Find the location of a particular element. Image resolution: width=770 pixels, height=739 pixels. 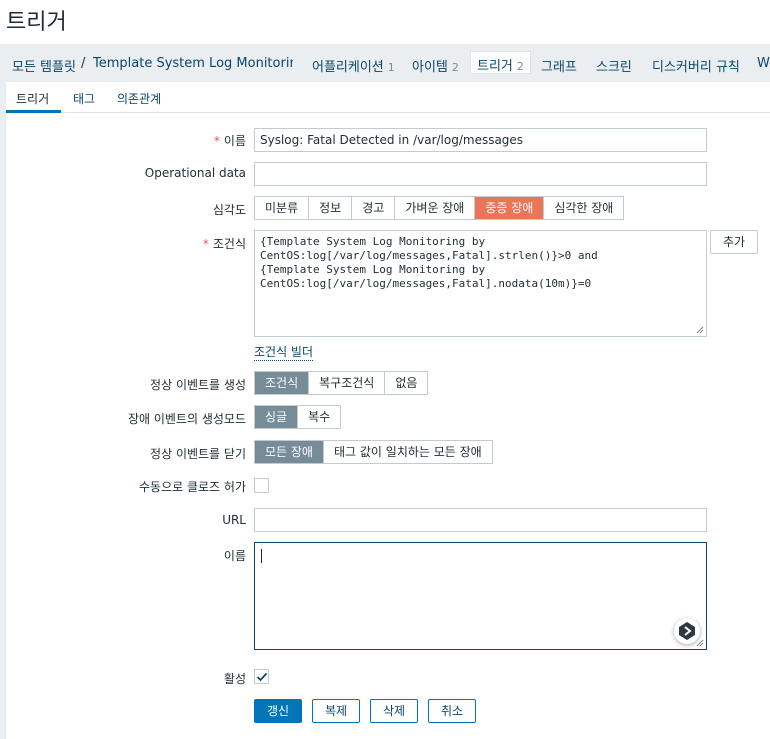

nav-tab-label: 어플리케이션 is located at coordinates (348, 67).